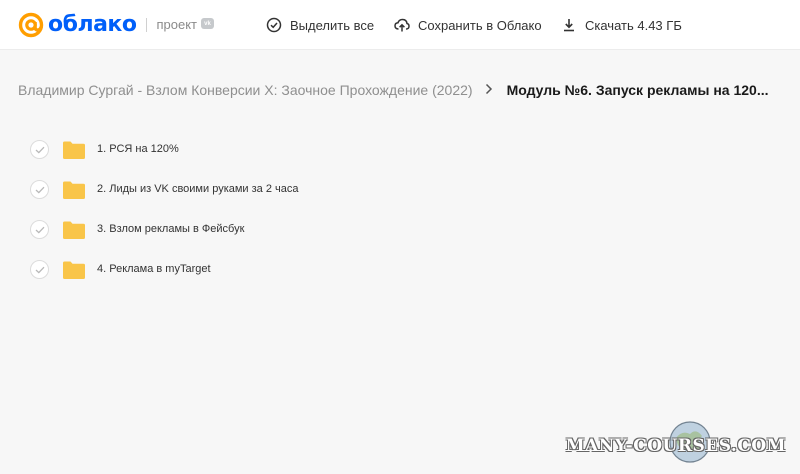 Image resolution: width=800 pixels, height=474 pixels. Describe the element at coordinates (170, 229) in the screenshot. I see `file-name: 3. Взлом рекламы в Фейсбук` at that location.